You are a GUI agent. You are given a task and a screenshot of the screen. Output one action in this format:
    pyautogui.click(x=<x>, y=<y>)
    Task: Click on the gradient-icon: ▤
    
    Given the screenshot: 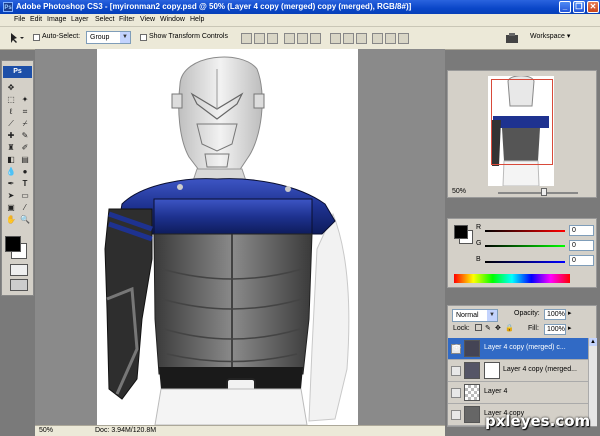 What is the action you would take?
    pyautogui.click(x=25, y=159)
    